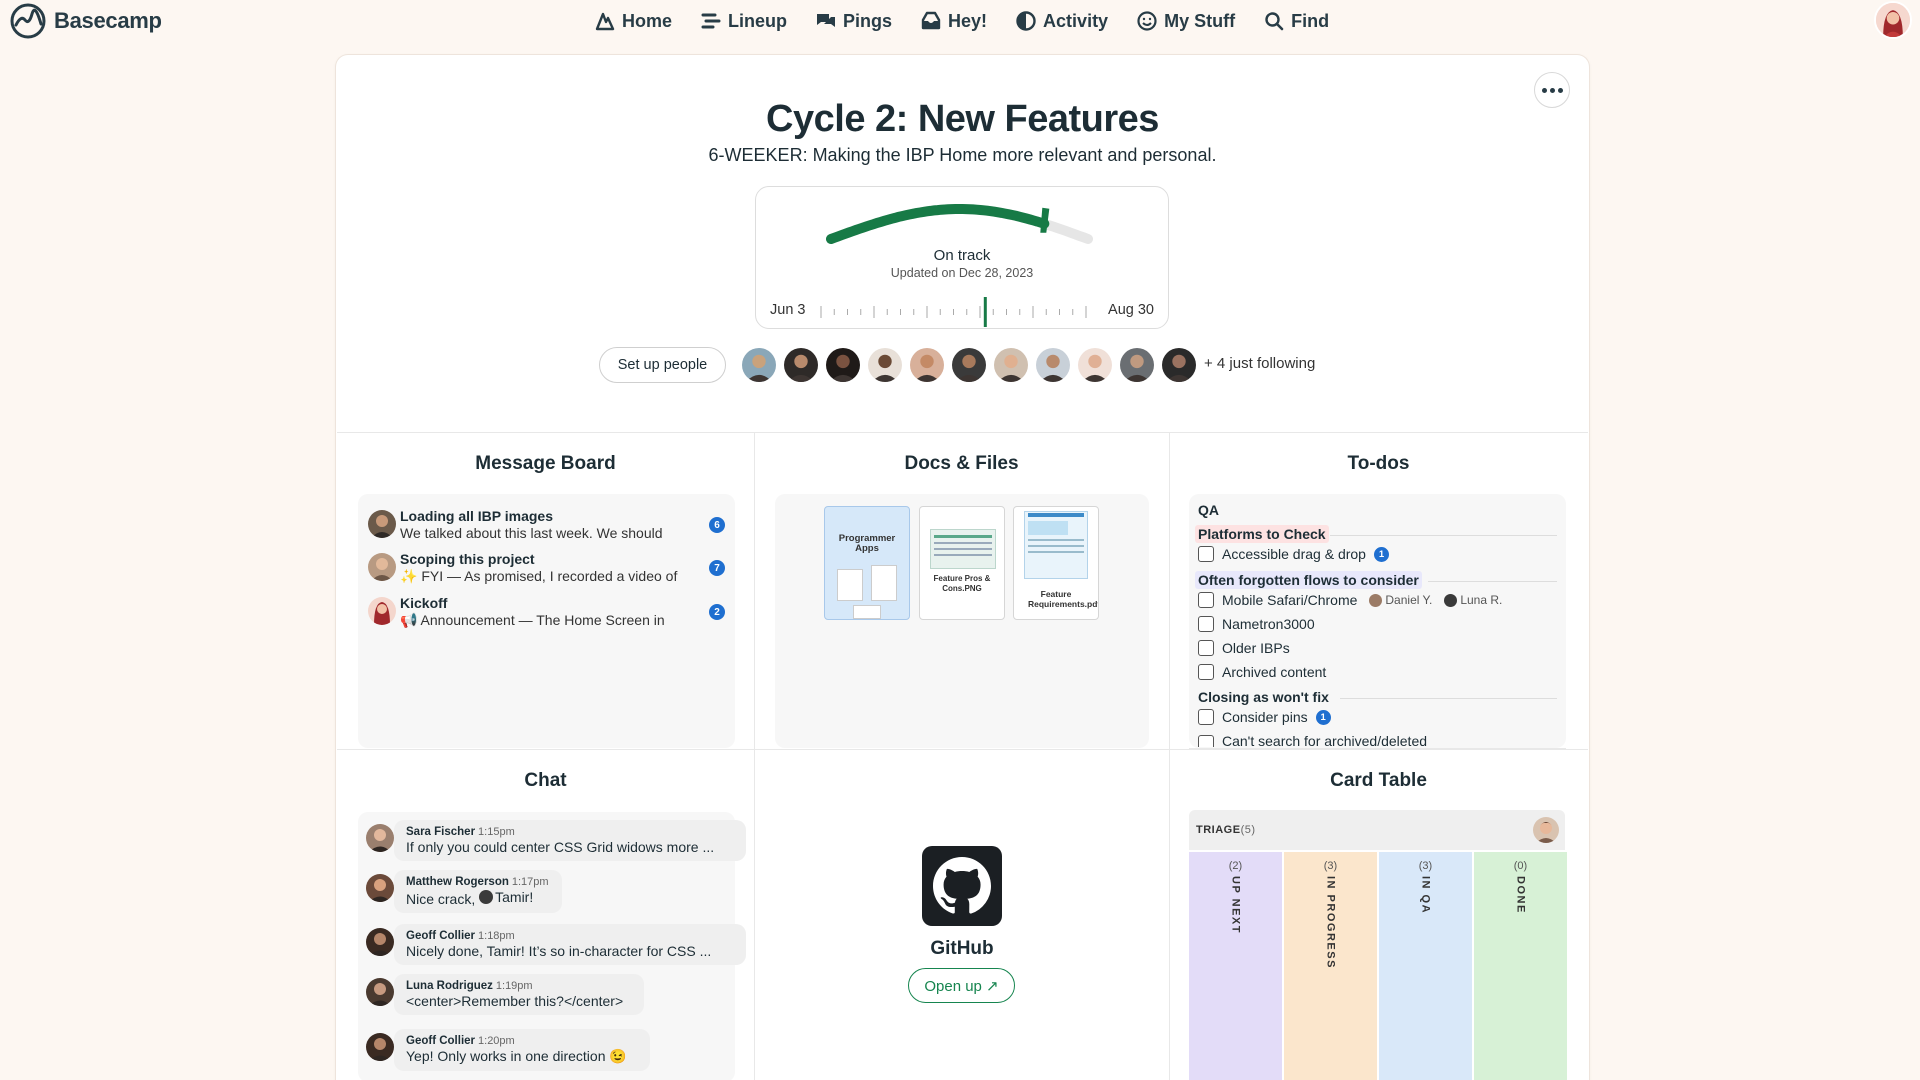 This screenshot has width=1920, height=1080. What do you see at coordinates (1256, 624) in the screenshot?
I see `todo-item: Nametron3000` at bounding box center [1256, 624].